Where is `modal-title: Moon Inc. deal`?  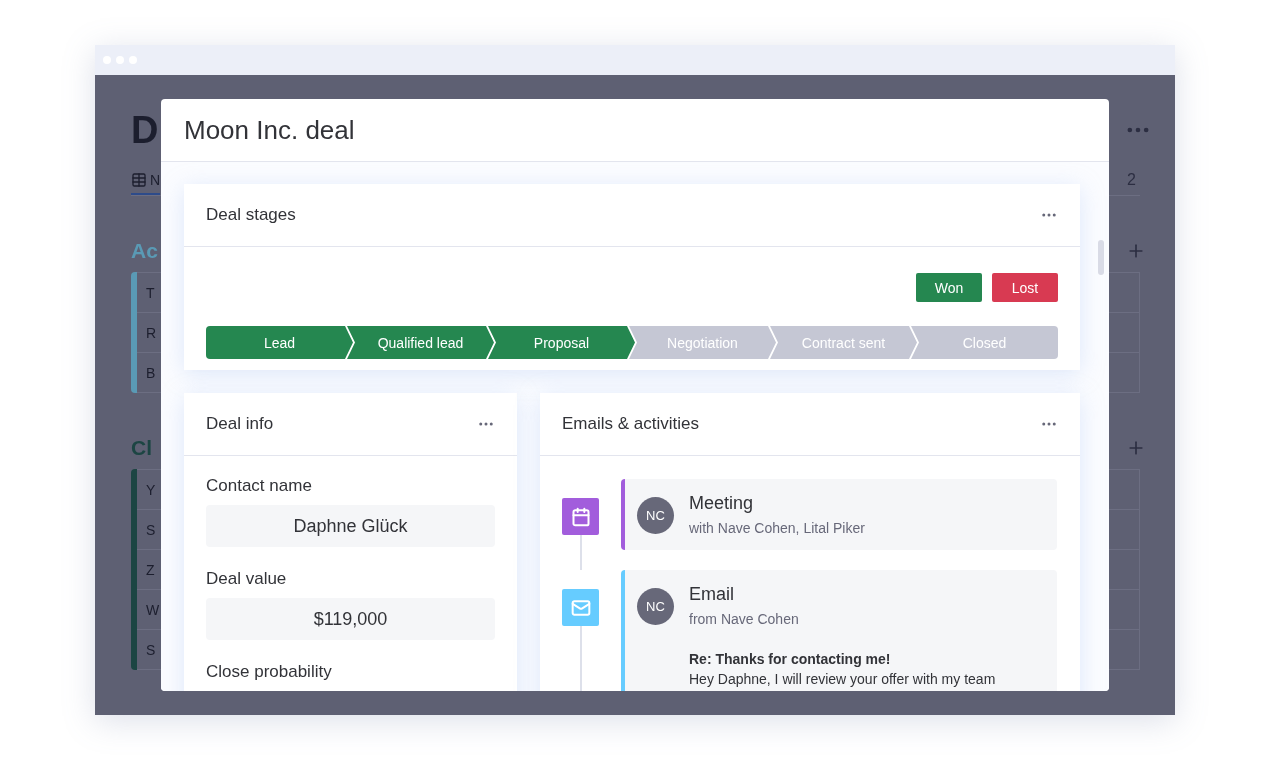
modal-title: Moon Inc. deal is located at coordinates (269, 130).